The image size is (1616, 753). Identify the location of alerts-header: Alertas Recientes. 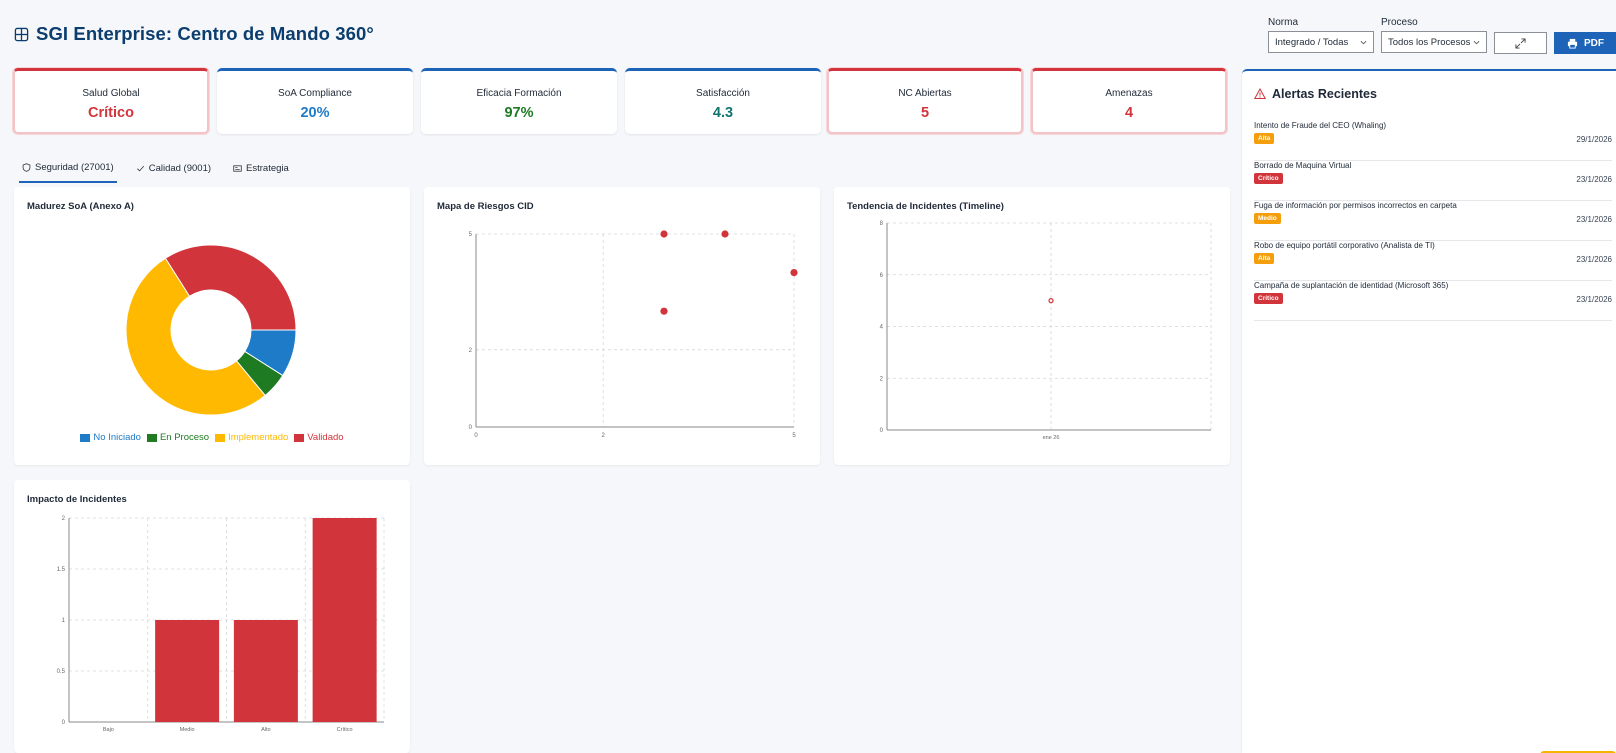
(1315, 94).